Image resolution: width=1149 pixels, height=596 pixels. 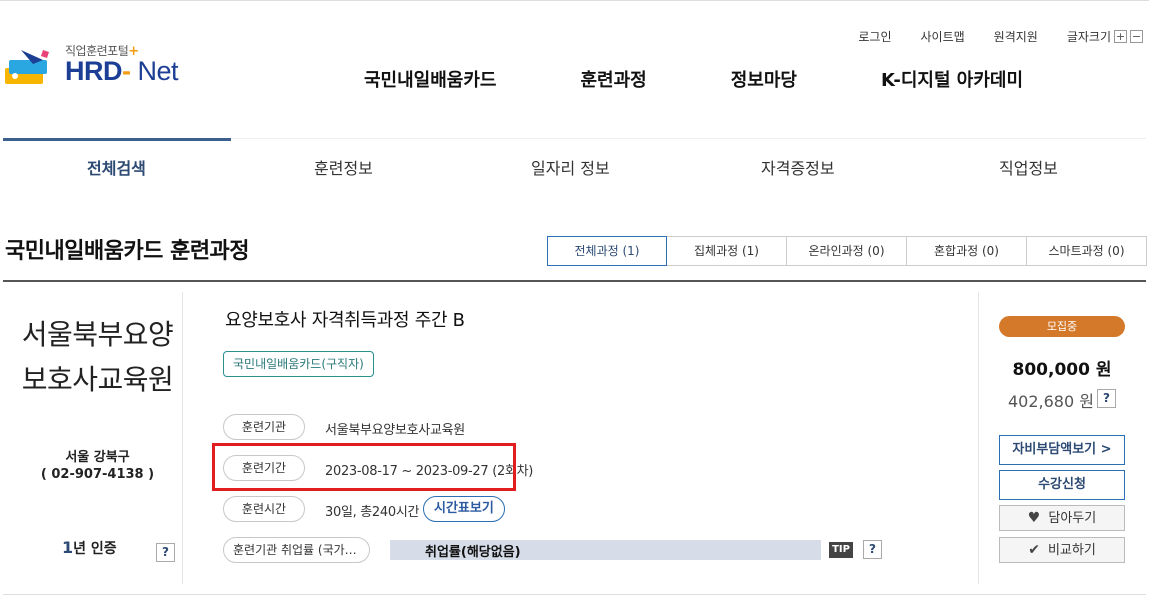 What do you see at coordinates (942, 36) in the screenshot?
I see `sitemap-link: 사이트맵` at bounding box center [942, 36].